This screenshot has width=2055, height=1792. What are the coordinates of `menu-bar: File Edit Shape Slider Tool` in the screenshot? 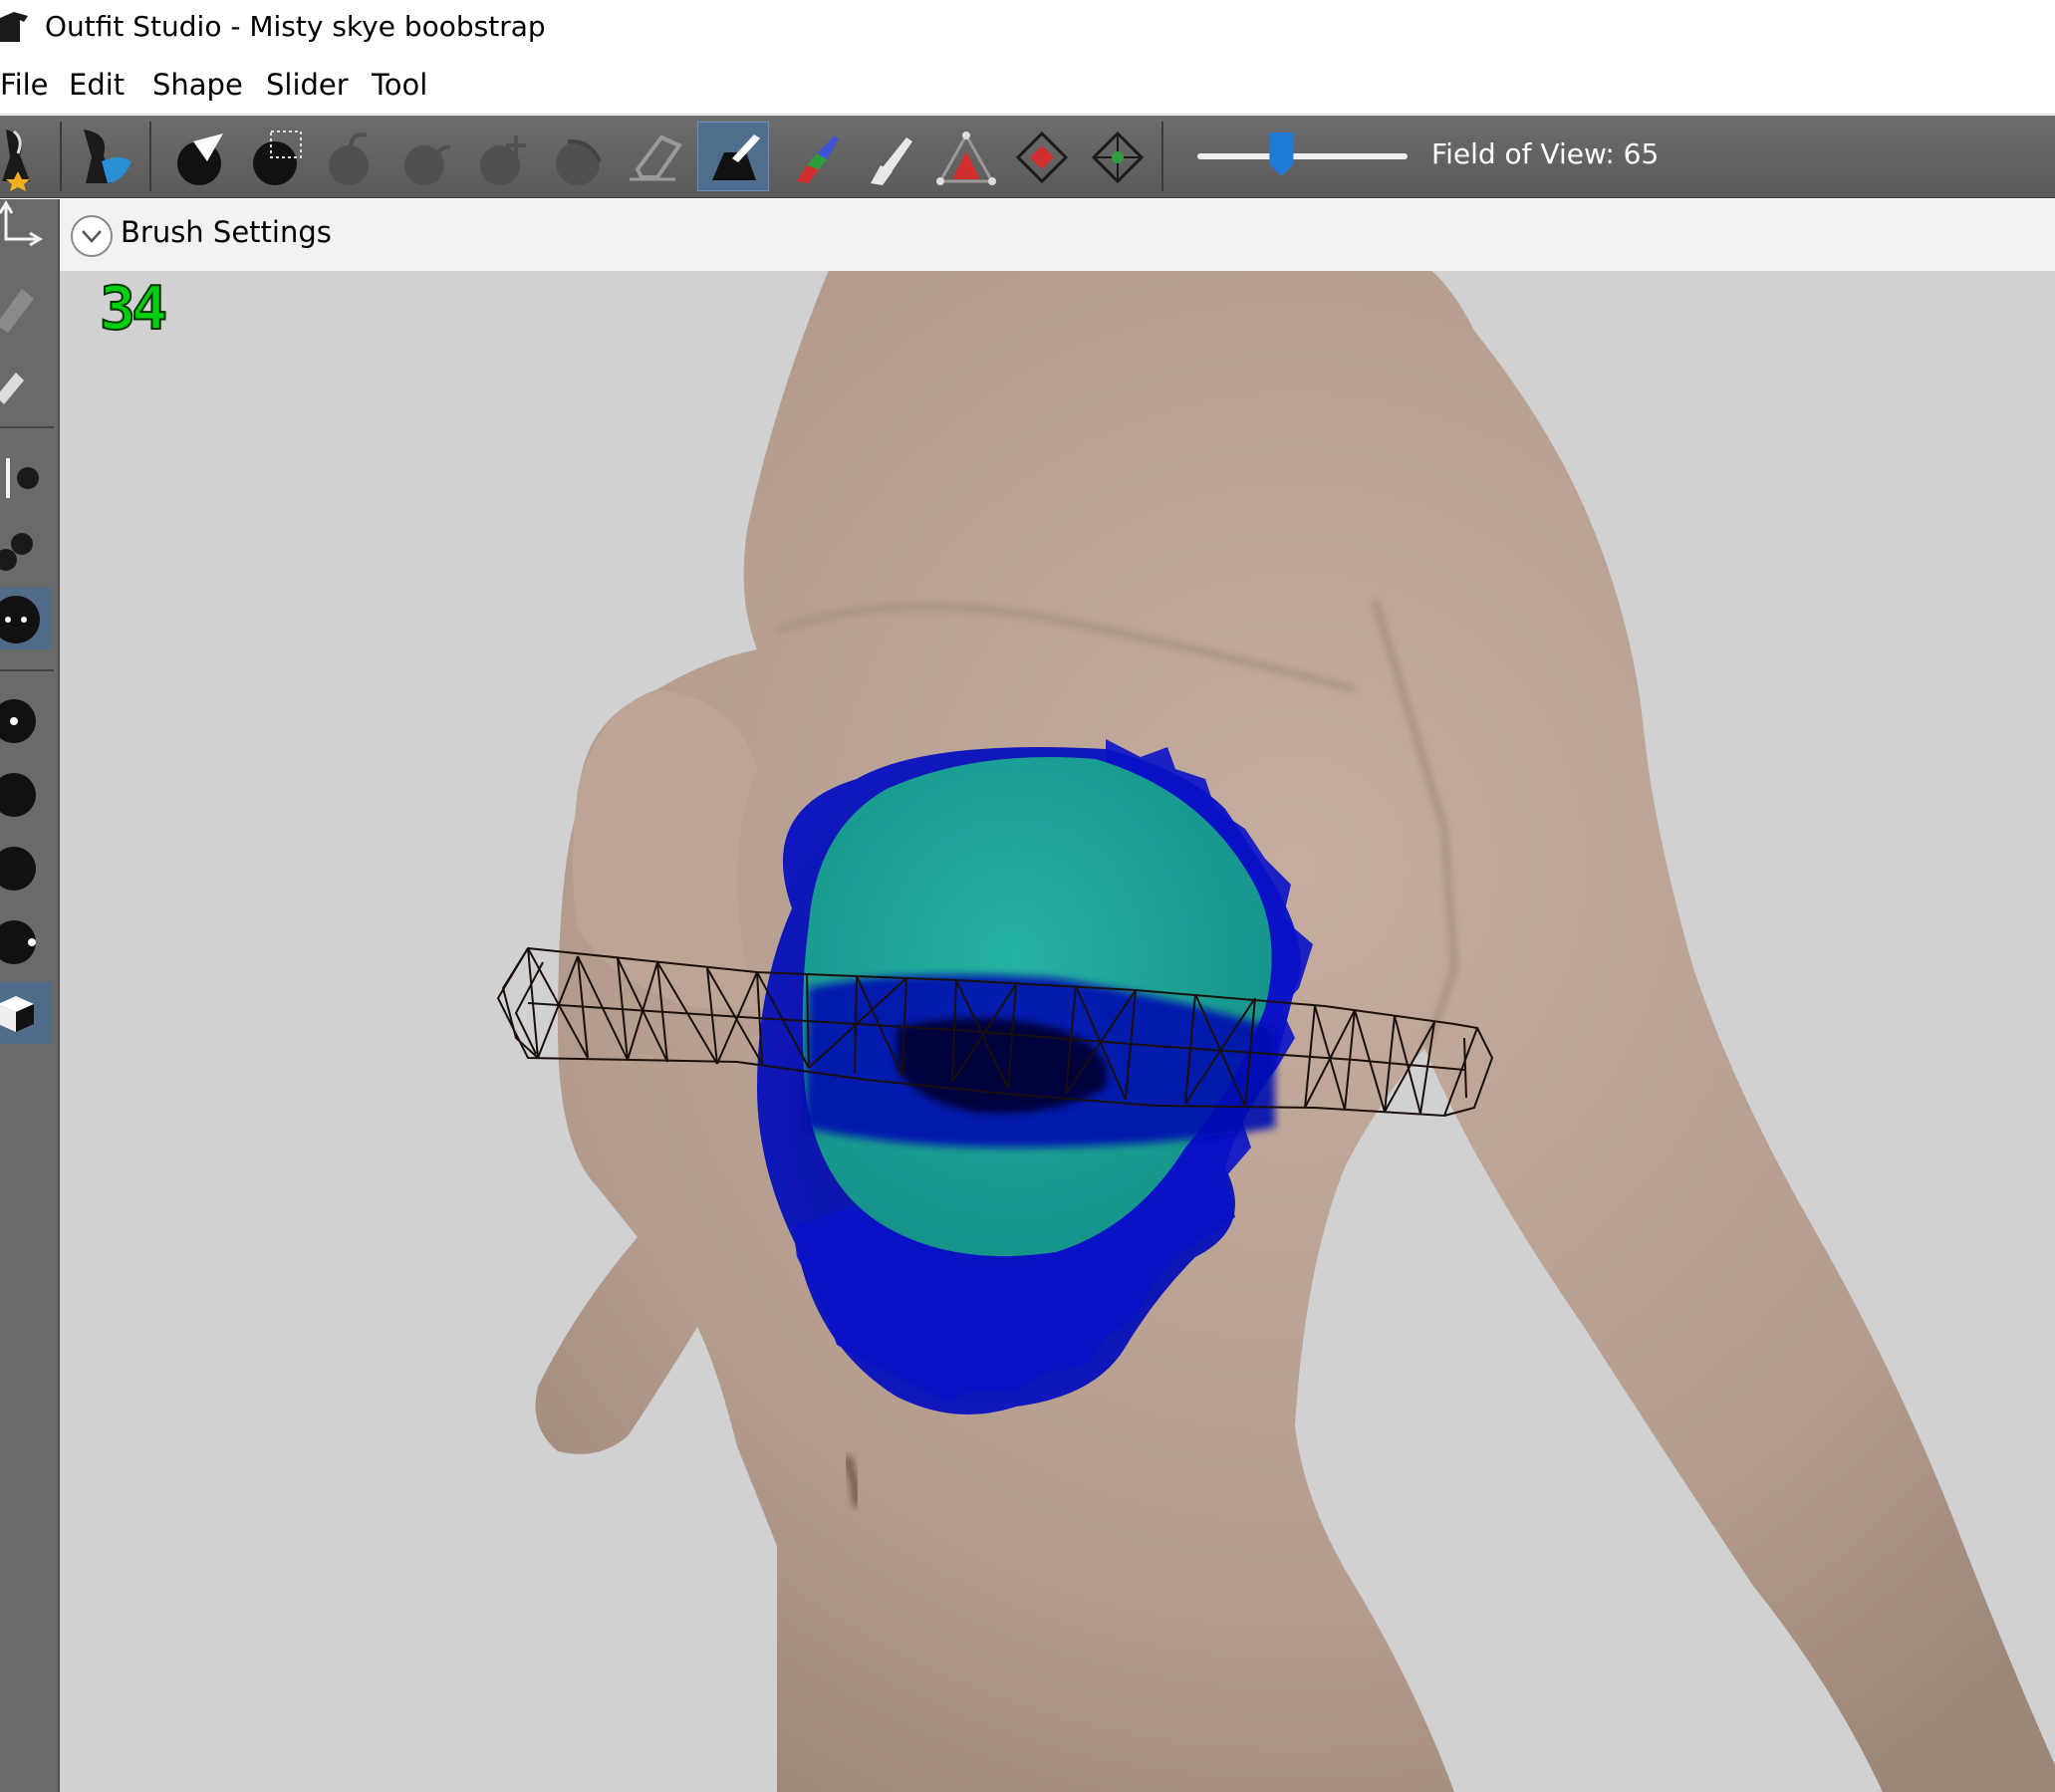 It's located at (1027, 89).